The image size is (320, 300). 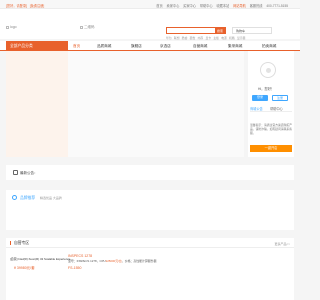 I want to click on product-desc-suffix: ，价格：高性能计算服务器, so click(x=139, y=260).